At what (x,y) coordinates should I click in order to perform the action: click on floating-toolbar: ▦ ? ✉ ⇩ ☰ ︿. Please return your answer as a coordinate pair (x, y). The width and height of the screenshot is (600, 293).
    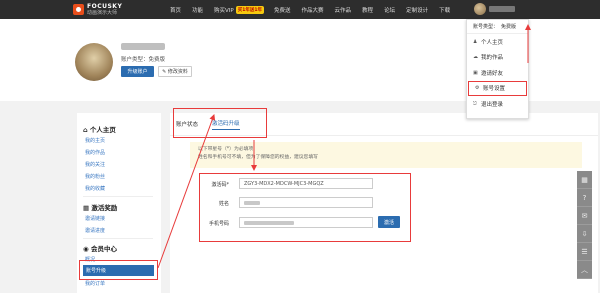
    Looking at the image, I should click on (584, 225).